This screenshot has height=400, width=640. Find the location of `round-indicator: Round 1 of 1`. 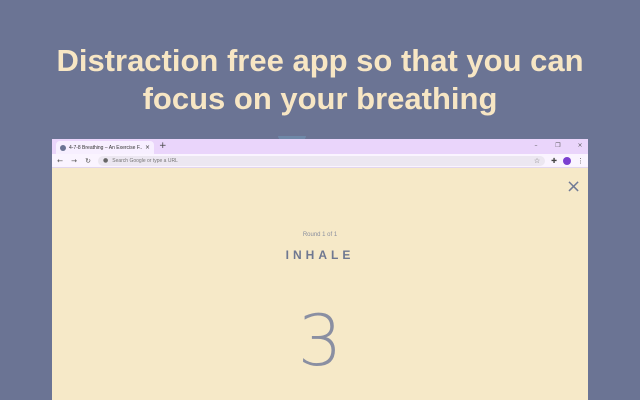

round-indicator: Round 1 of 1 is located at coordinates (320, 235).